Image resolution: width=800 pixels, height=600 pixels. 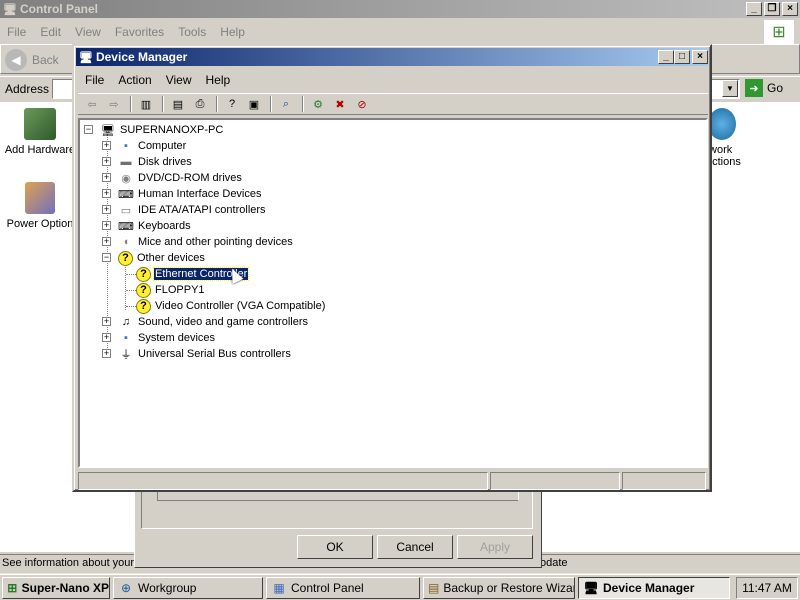 What do you see at coordinates (182, 194) in the screenshot?
I see `tree-item-hid: + ⌨ Human Interface Devices` at bounding box center [182, 194].